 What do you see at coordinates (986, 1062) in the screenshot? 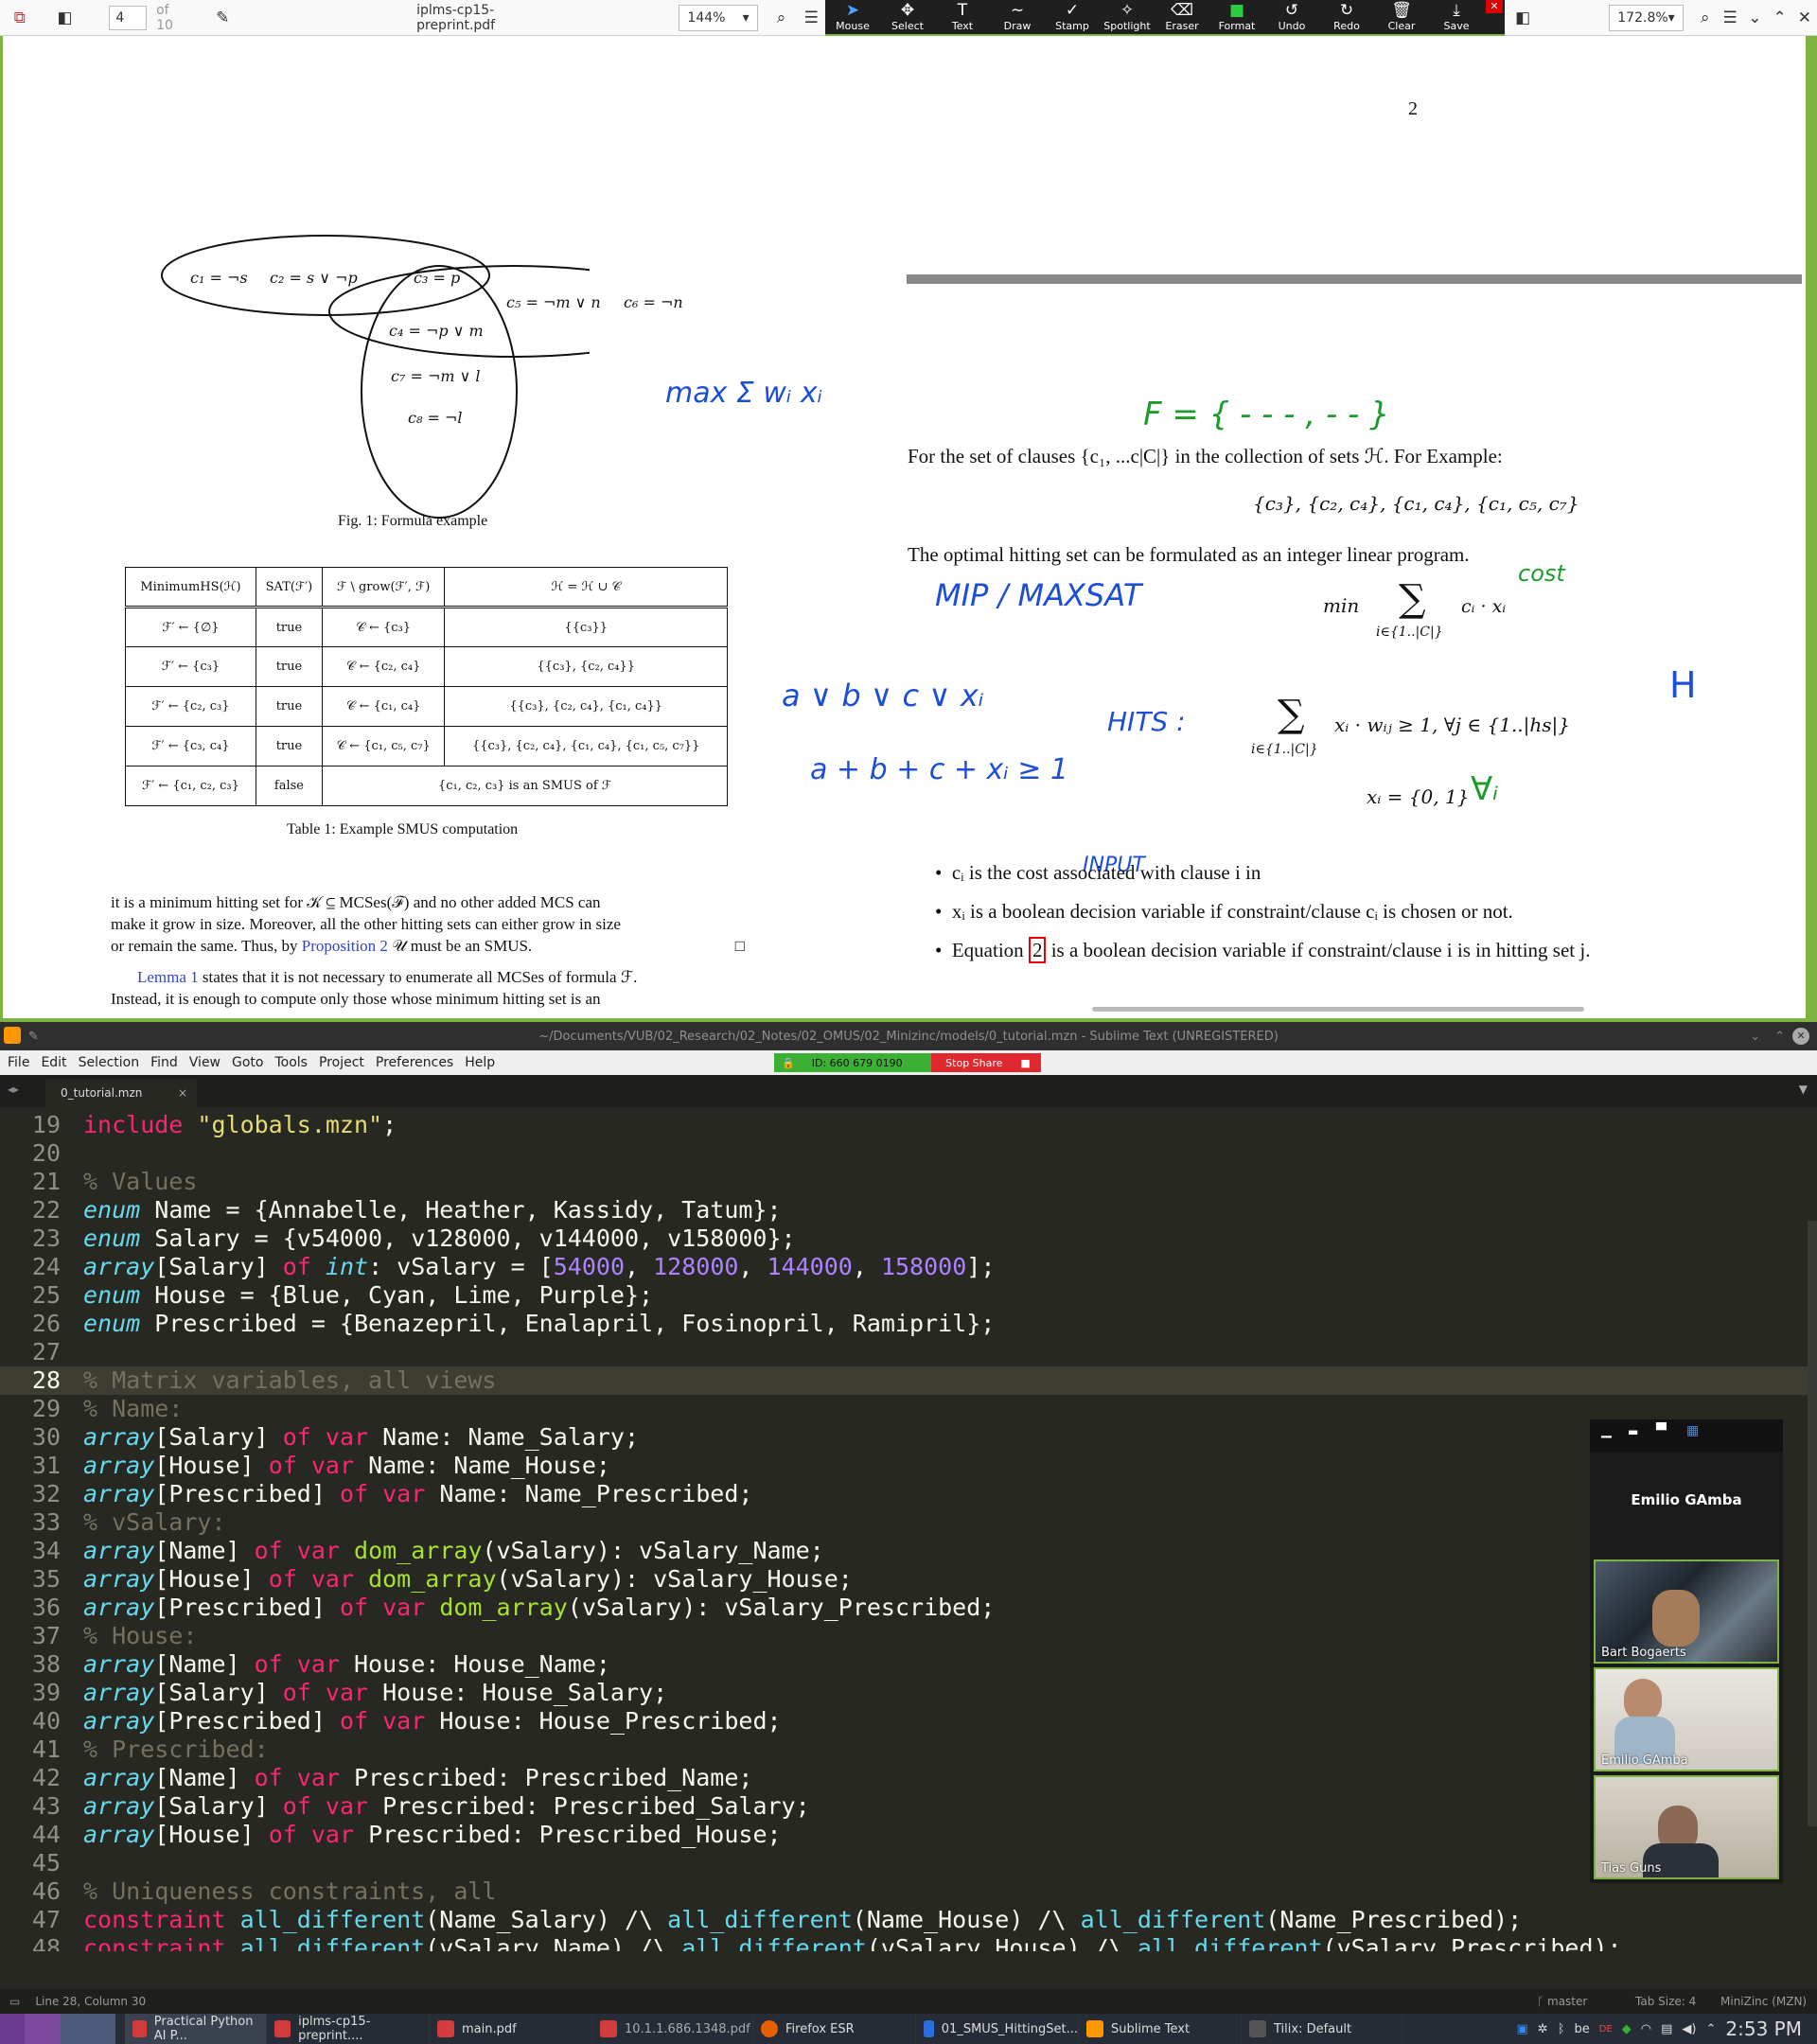
I see `stop-share-button: Stop Share ■` at bounding box center [986, 1062].